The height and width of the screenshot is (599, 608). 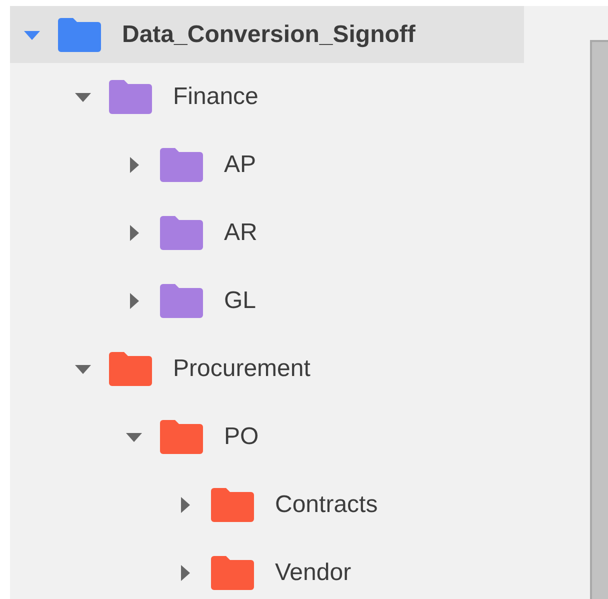 I want to click on folder-name: Contracts, so click(x=326, y=505).